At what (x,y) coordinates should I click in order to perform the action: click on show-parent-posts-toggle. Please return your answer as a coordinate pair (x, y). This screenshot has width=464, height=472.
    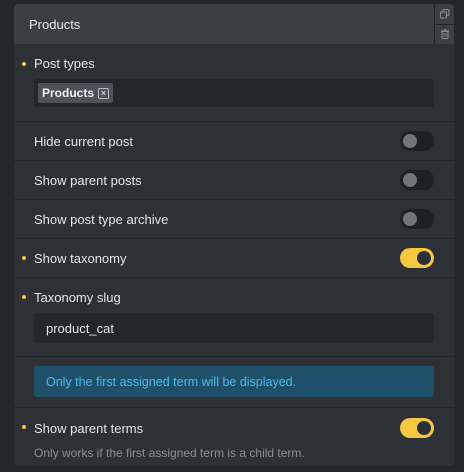
    Looking at the image, I should click on (417, 180).